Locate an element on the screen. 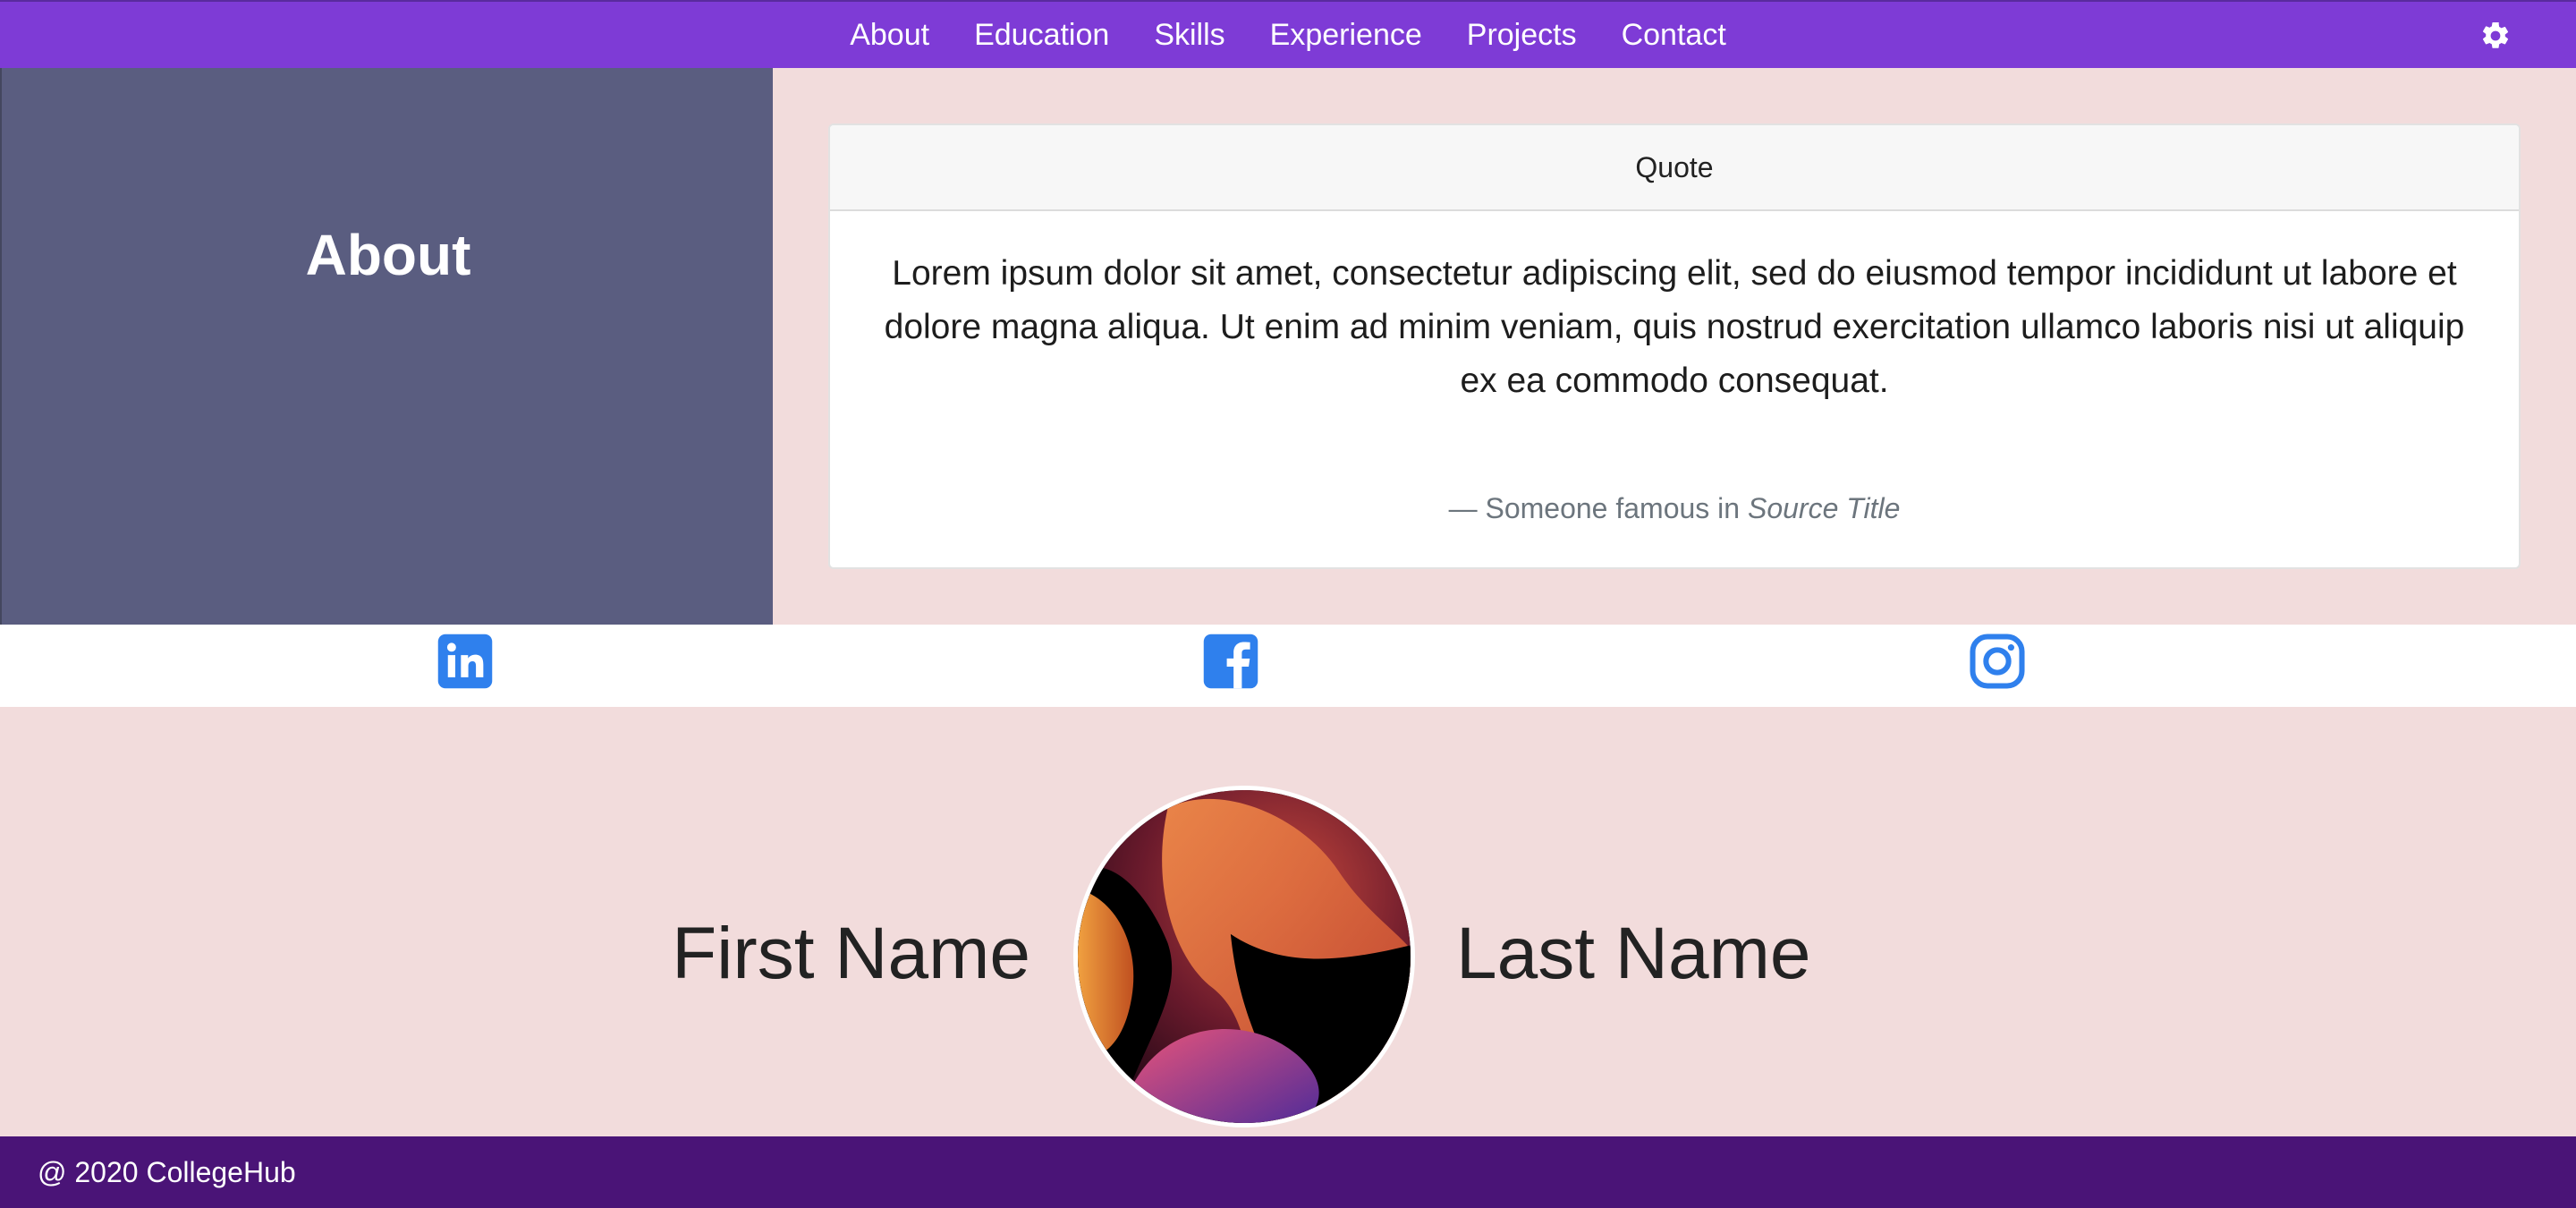  nav-link-about: About is located at coordinates (889, 35).